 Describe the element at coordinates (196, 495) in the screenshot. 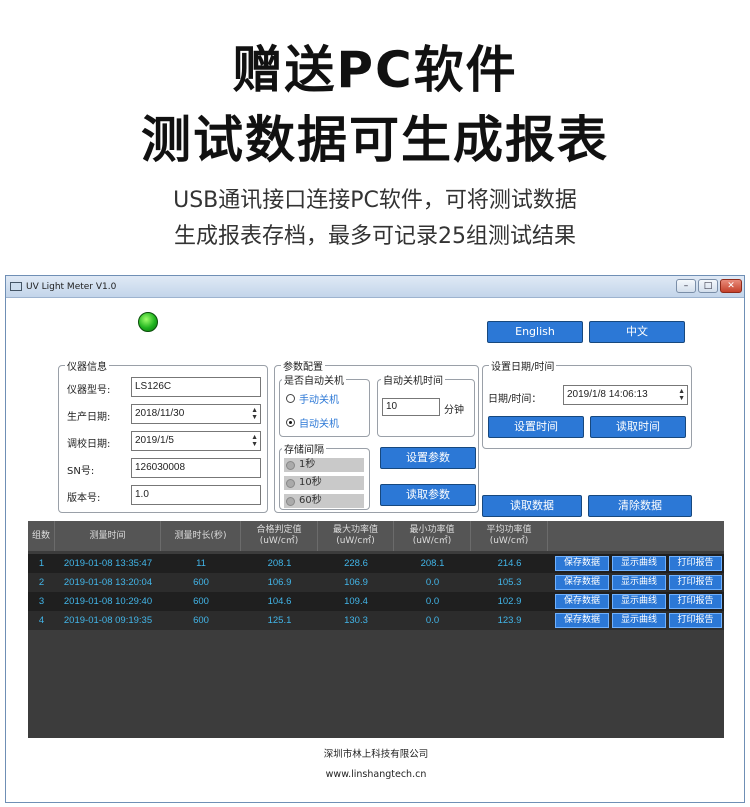

I see `version-field: 1.0` at that location.